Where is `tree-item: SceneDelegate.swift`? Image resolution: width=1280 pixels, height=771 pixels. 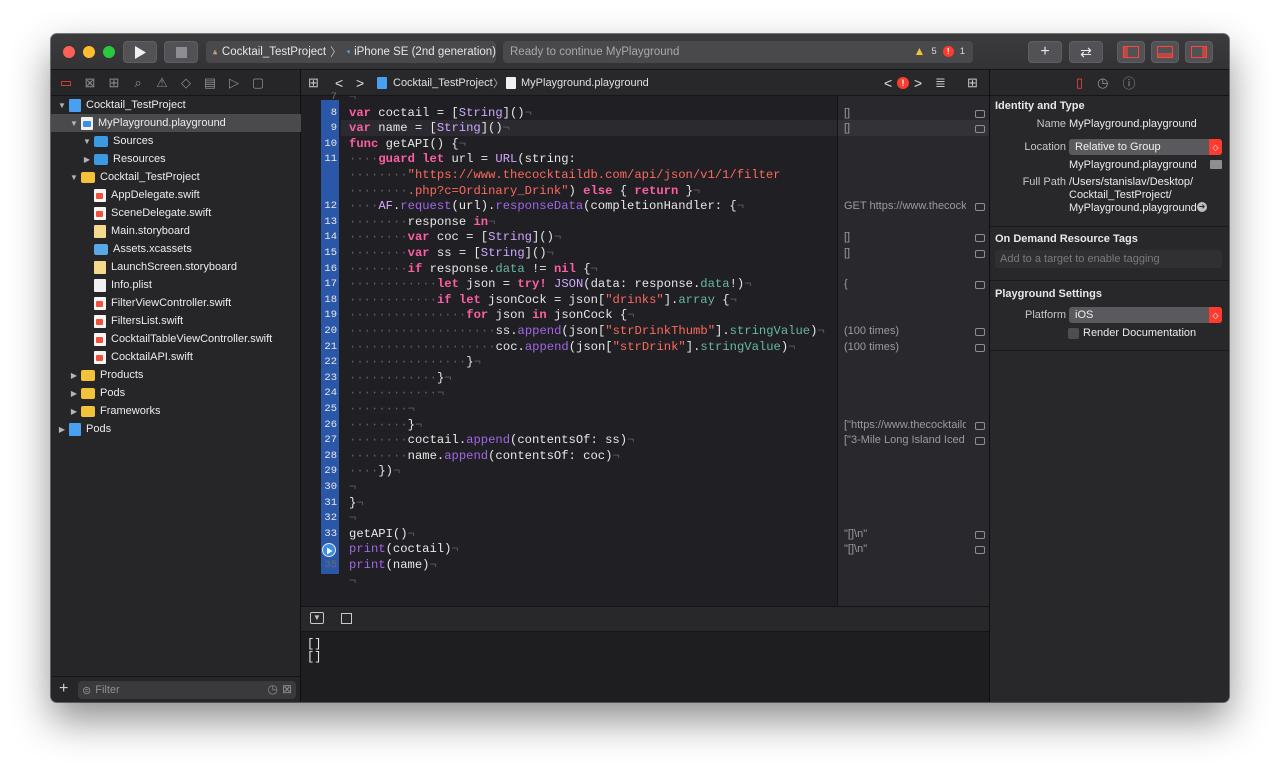 tree-item: SceneDelegate.swift is located at coordinates (197, 213).